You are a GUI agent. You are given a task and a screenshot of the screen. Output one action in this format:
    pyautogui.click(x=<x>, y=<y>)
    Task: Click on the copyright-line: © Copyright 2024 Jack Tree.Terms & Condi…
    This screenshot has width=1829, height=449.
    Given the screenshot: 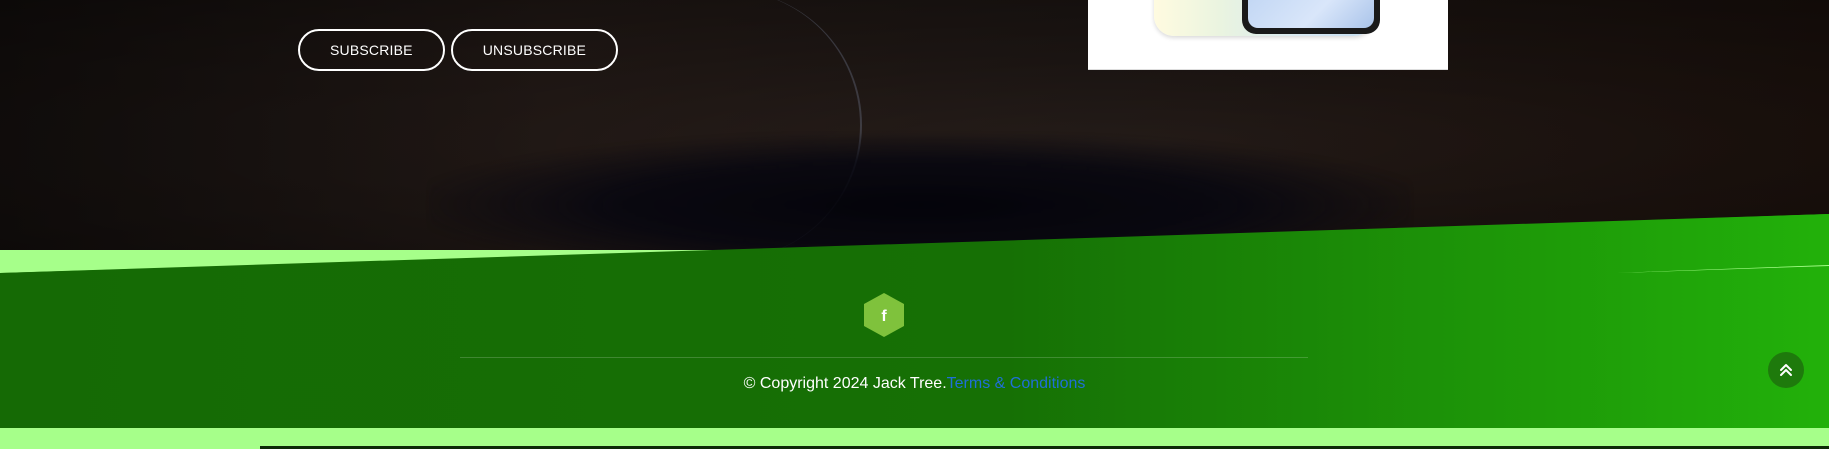 What is the action you would take?
    pyautogui.click(x=914, y=384)
    